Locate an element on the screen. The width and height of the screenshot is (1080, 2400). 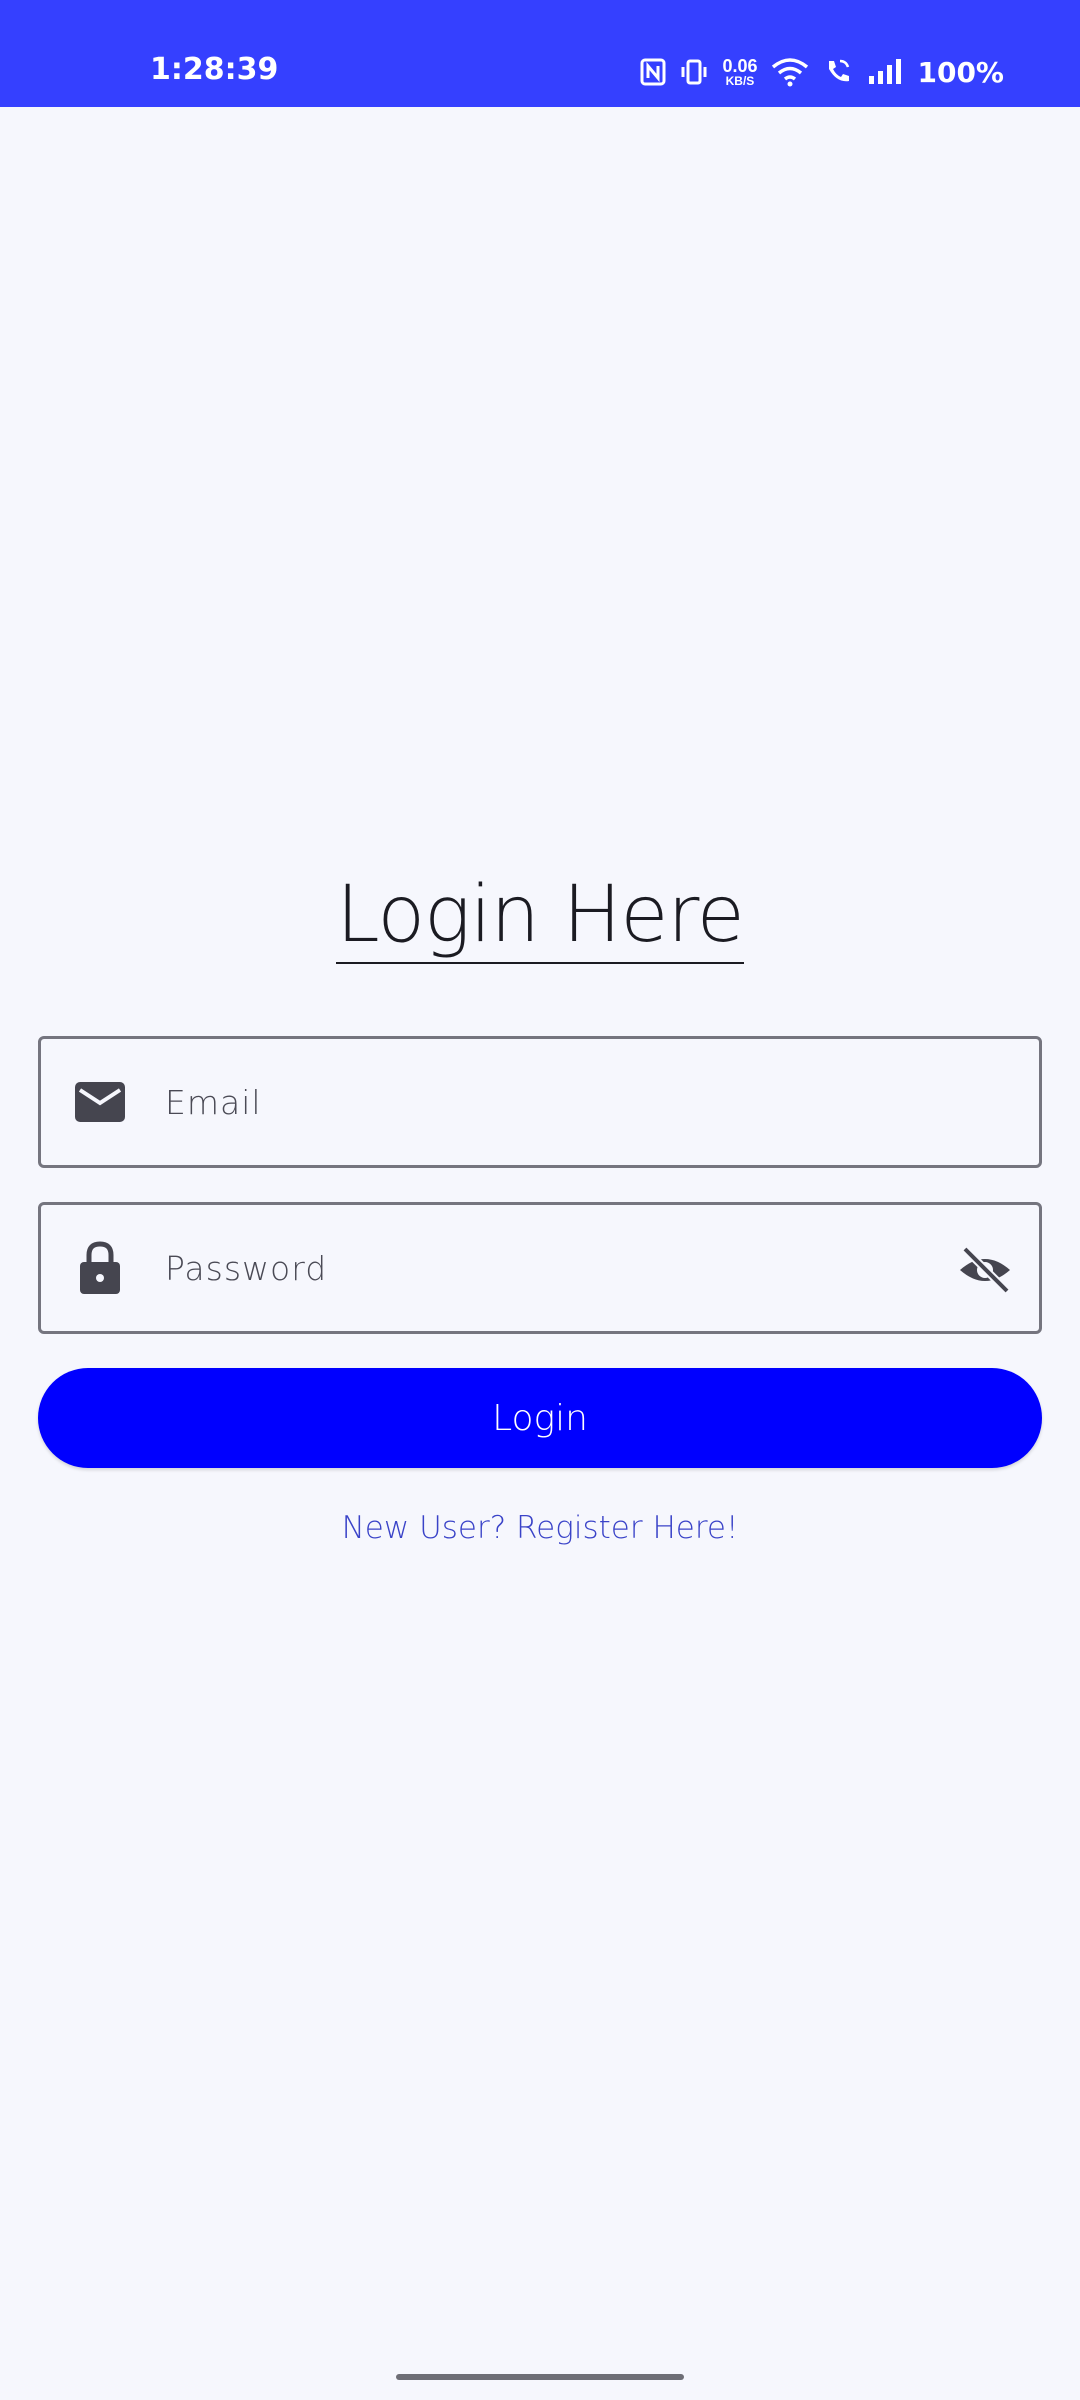
net-speed: 0.06 KB/S is located at coordinates (739, 72).